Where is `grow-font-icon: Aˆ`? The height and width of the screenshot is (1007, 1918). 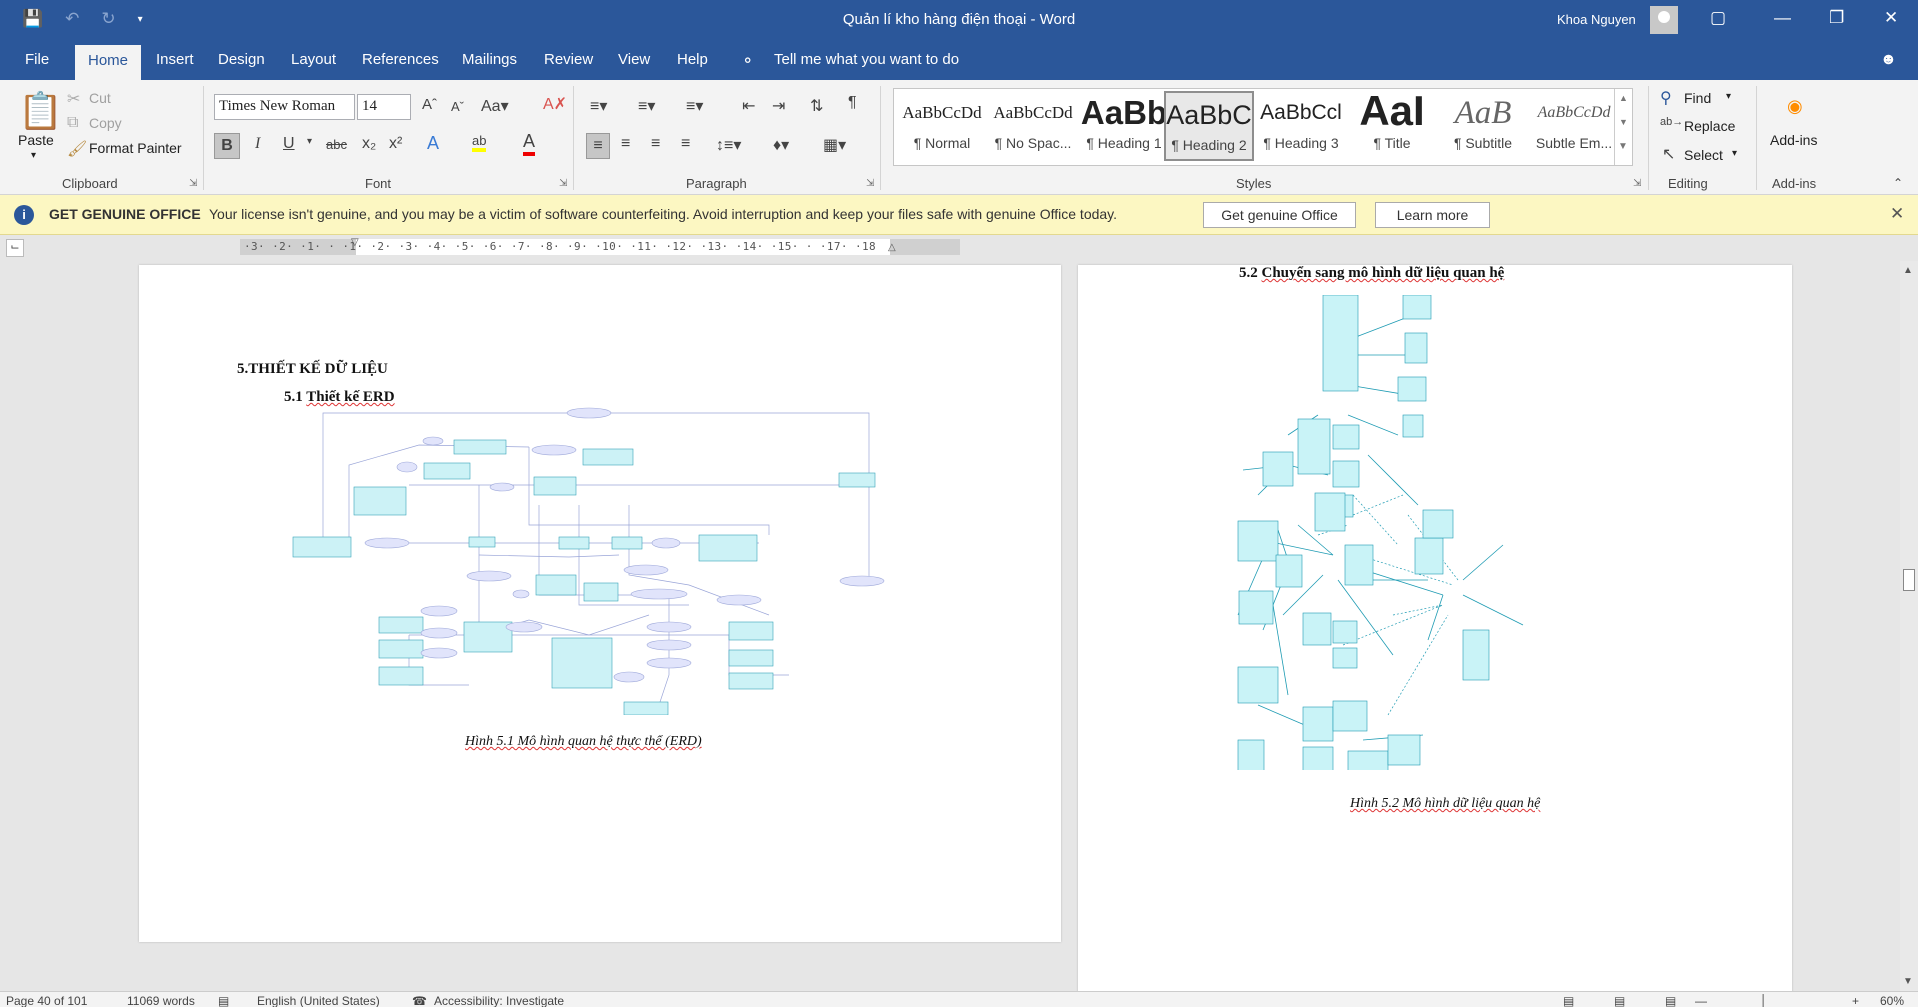 grow-font-icon: Aˆ is located at coordinates (429, 104).